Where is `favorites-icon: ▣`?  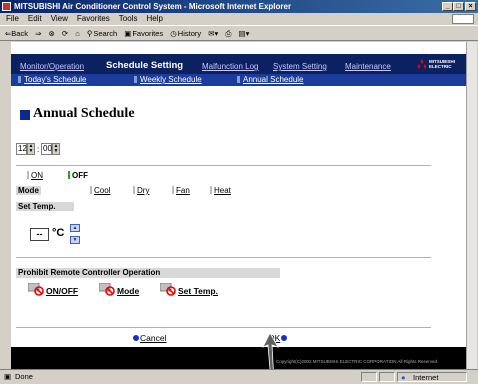
favorites-icon: ▣ is located at coordinates (127, 33).